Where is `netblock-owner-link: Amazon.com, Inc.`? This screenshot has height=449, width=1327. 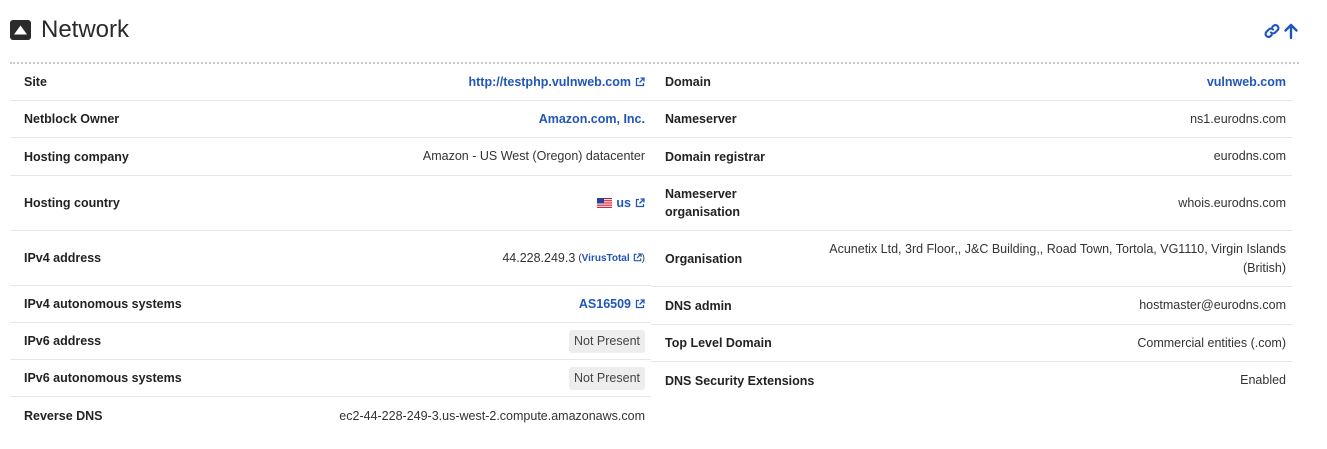 netblock-owner-link: Amazon.com, Inc. is located at coordinates (592, 119).